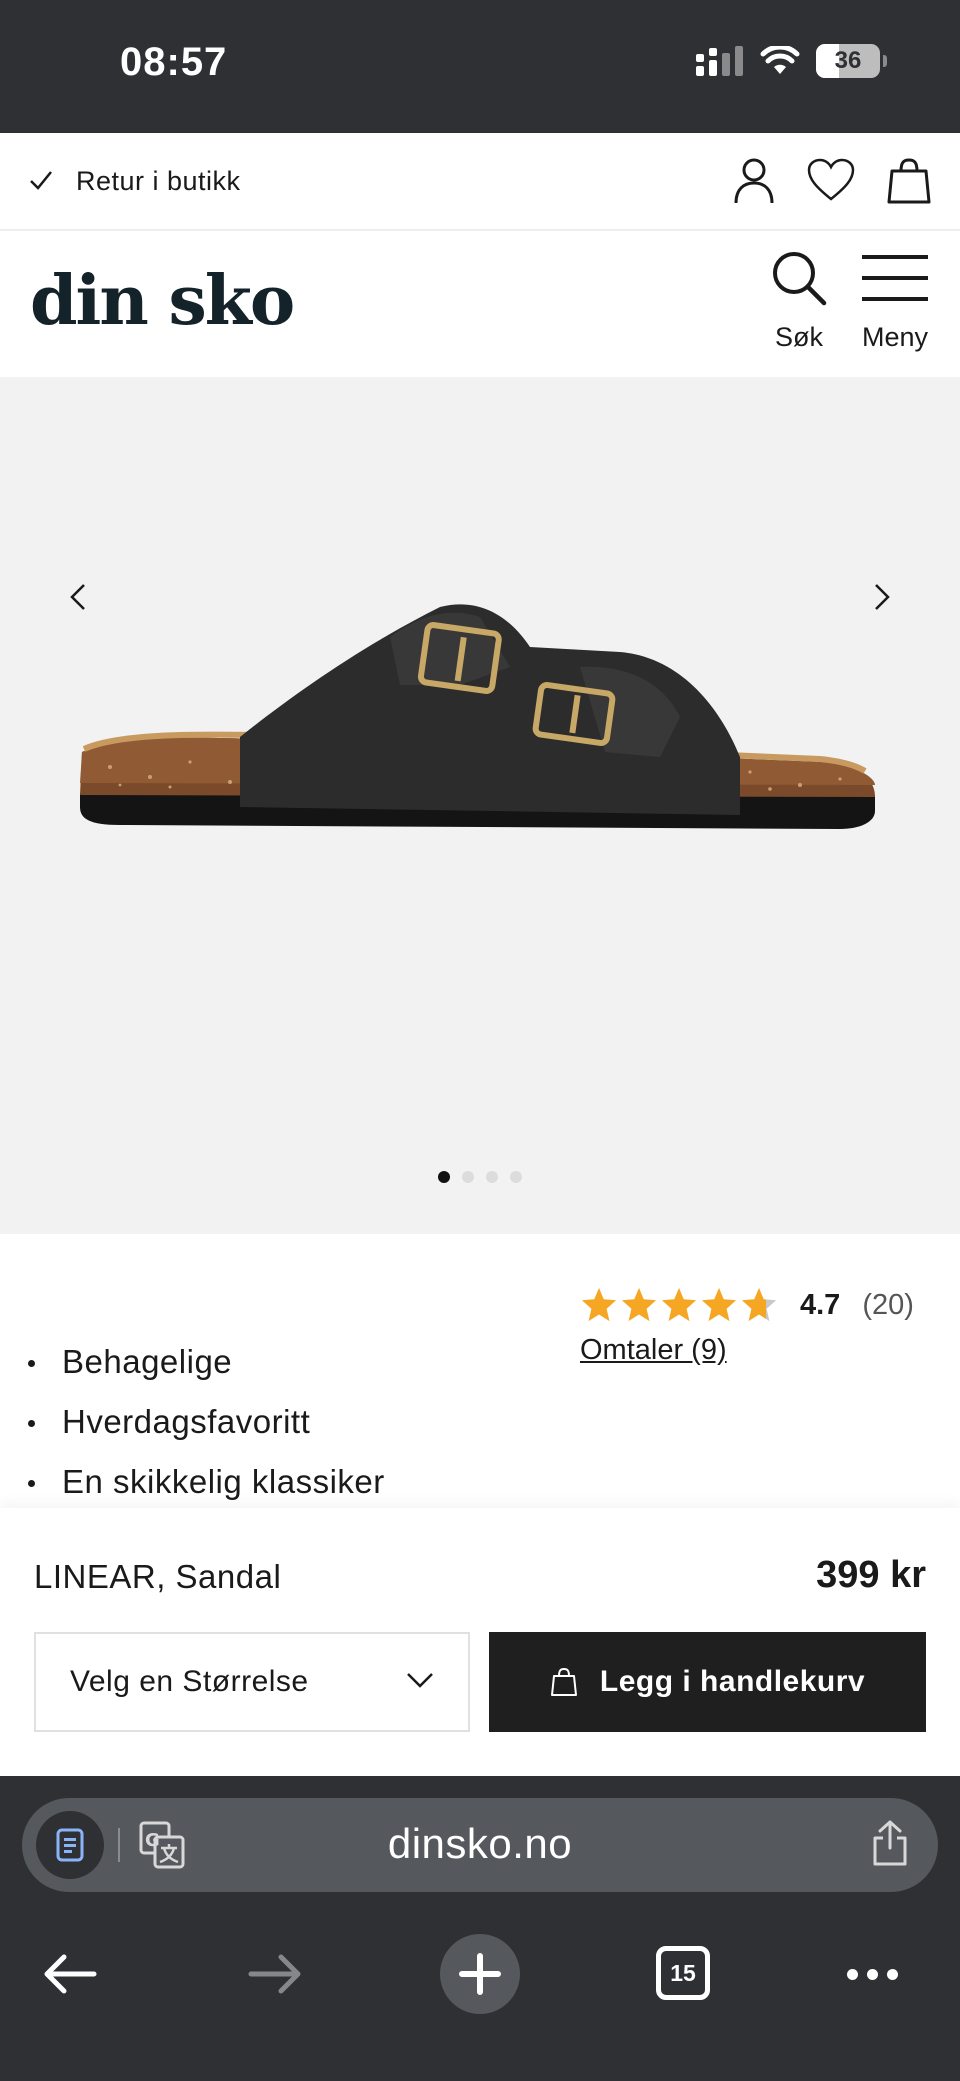 The image size is (960, 2081). Describe the element at coordinates (820, 1304) in the screenshot. I see `rating-value: 4.7` at that location.